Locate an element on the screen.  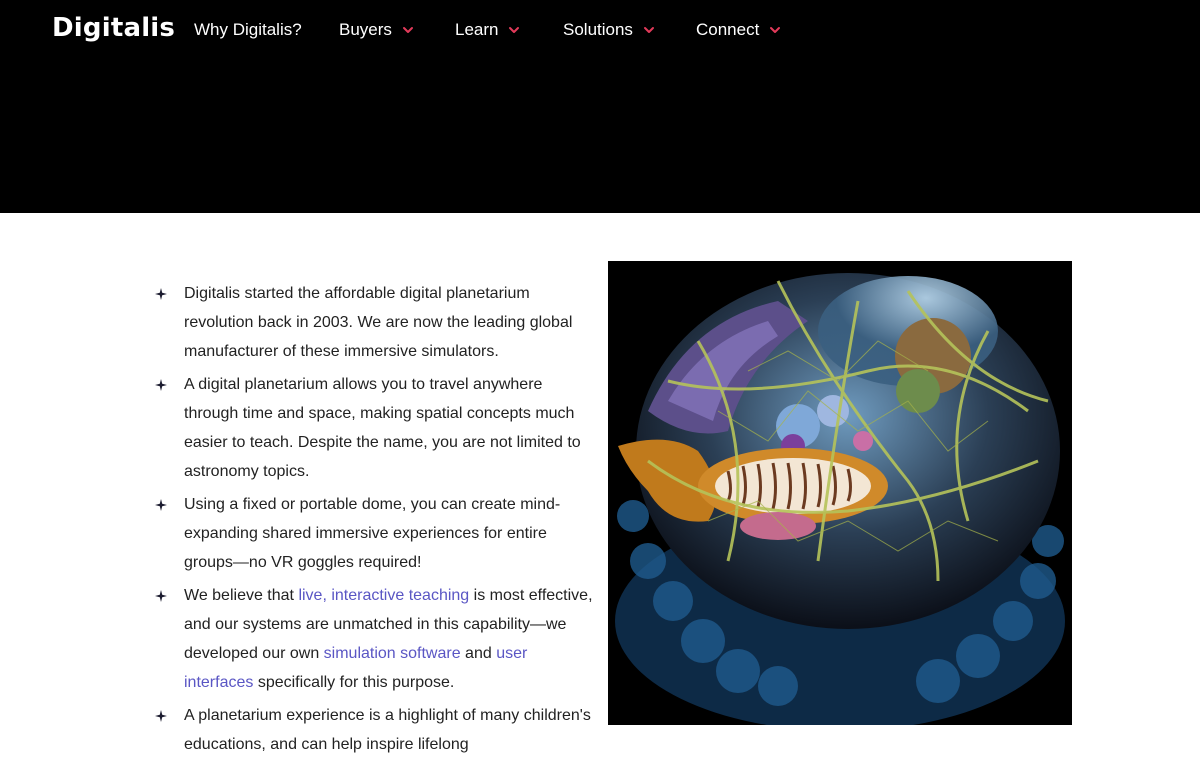
list-text-segment: specifically for this purpose. is located at coordinates (354, 682).